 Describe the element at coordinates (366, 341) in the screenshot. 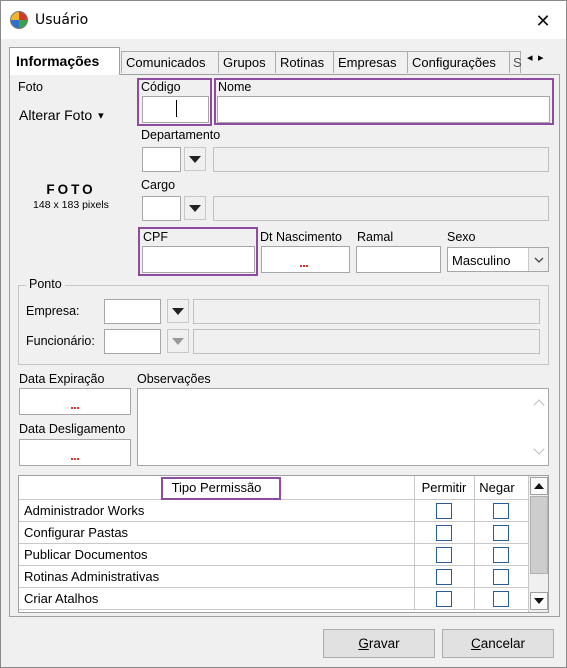

I see `funcionario-name-display` at that location.